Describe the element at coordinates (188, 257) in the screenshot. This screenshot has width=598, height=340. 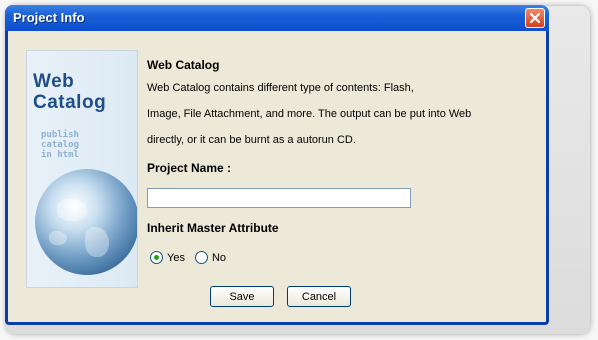
I see `inherit-radio-group: Yes No` at that location.